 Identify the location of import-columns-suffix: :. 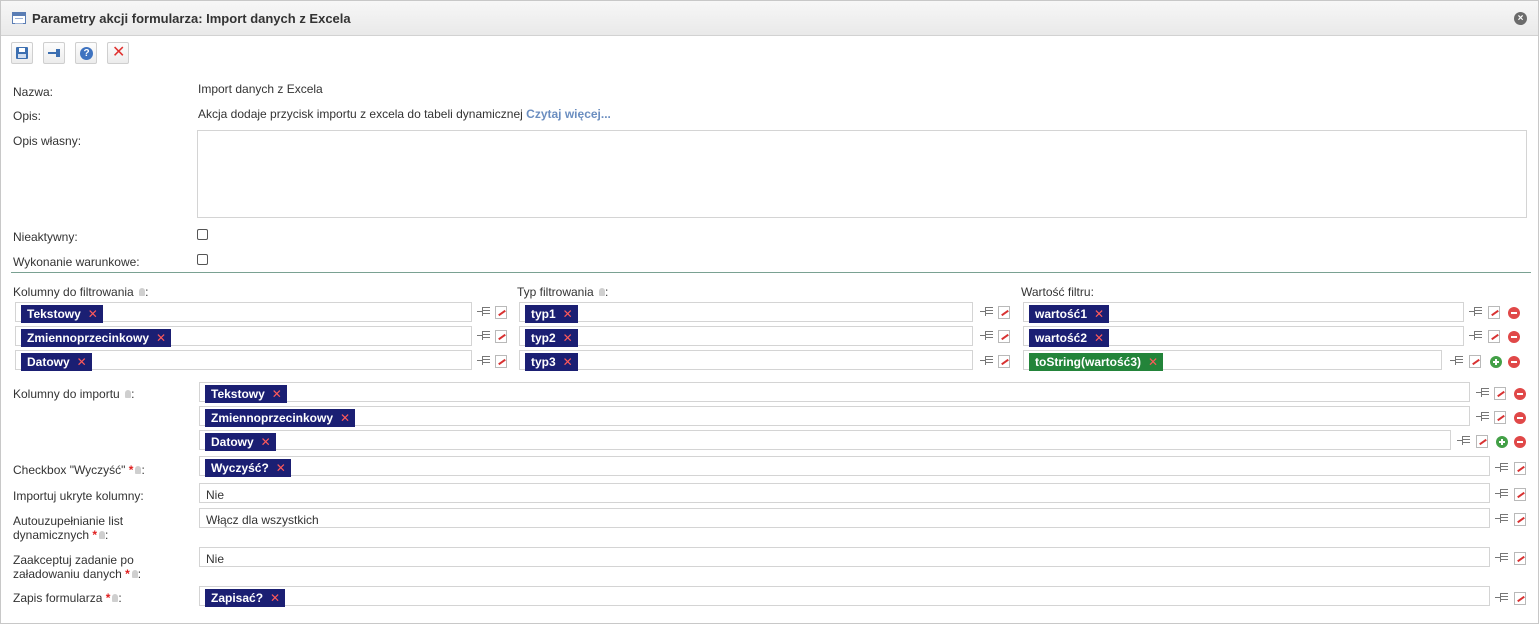
(133, 394).